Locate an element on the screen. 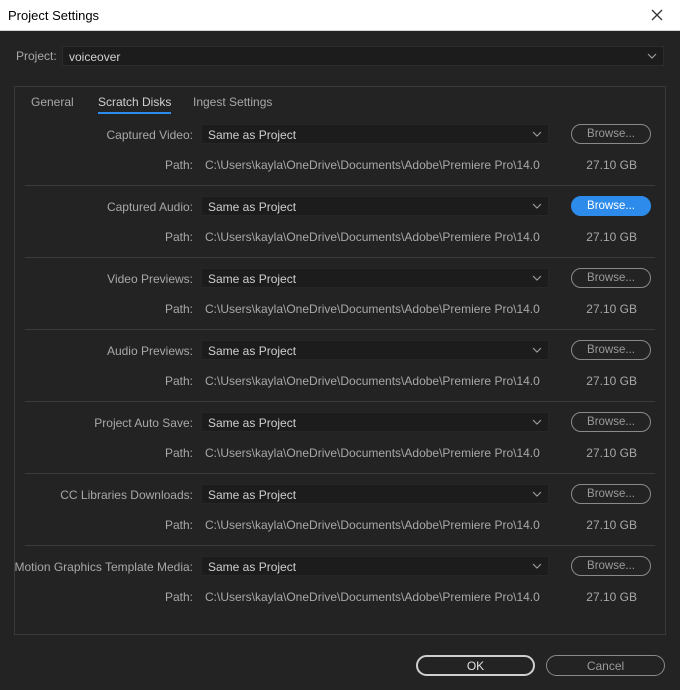  motion-graphics-template-media-free-space: 27.10 GB is located at coordinates (611, 597).